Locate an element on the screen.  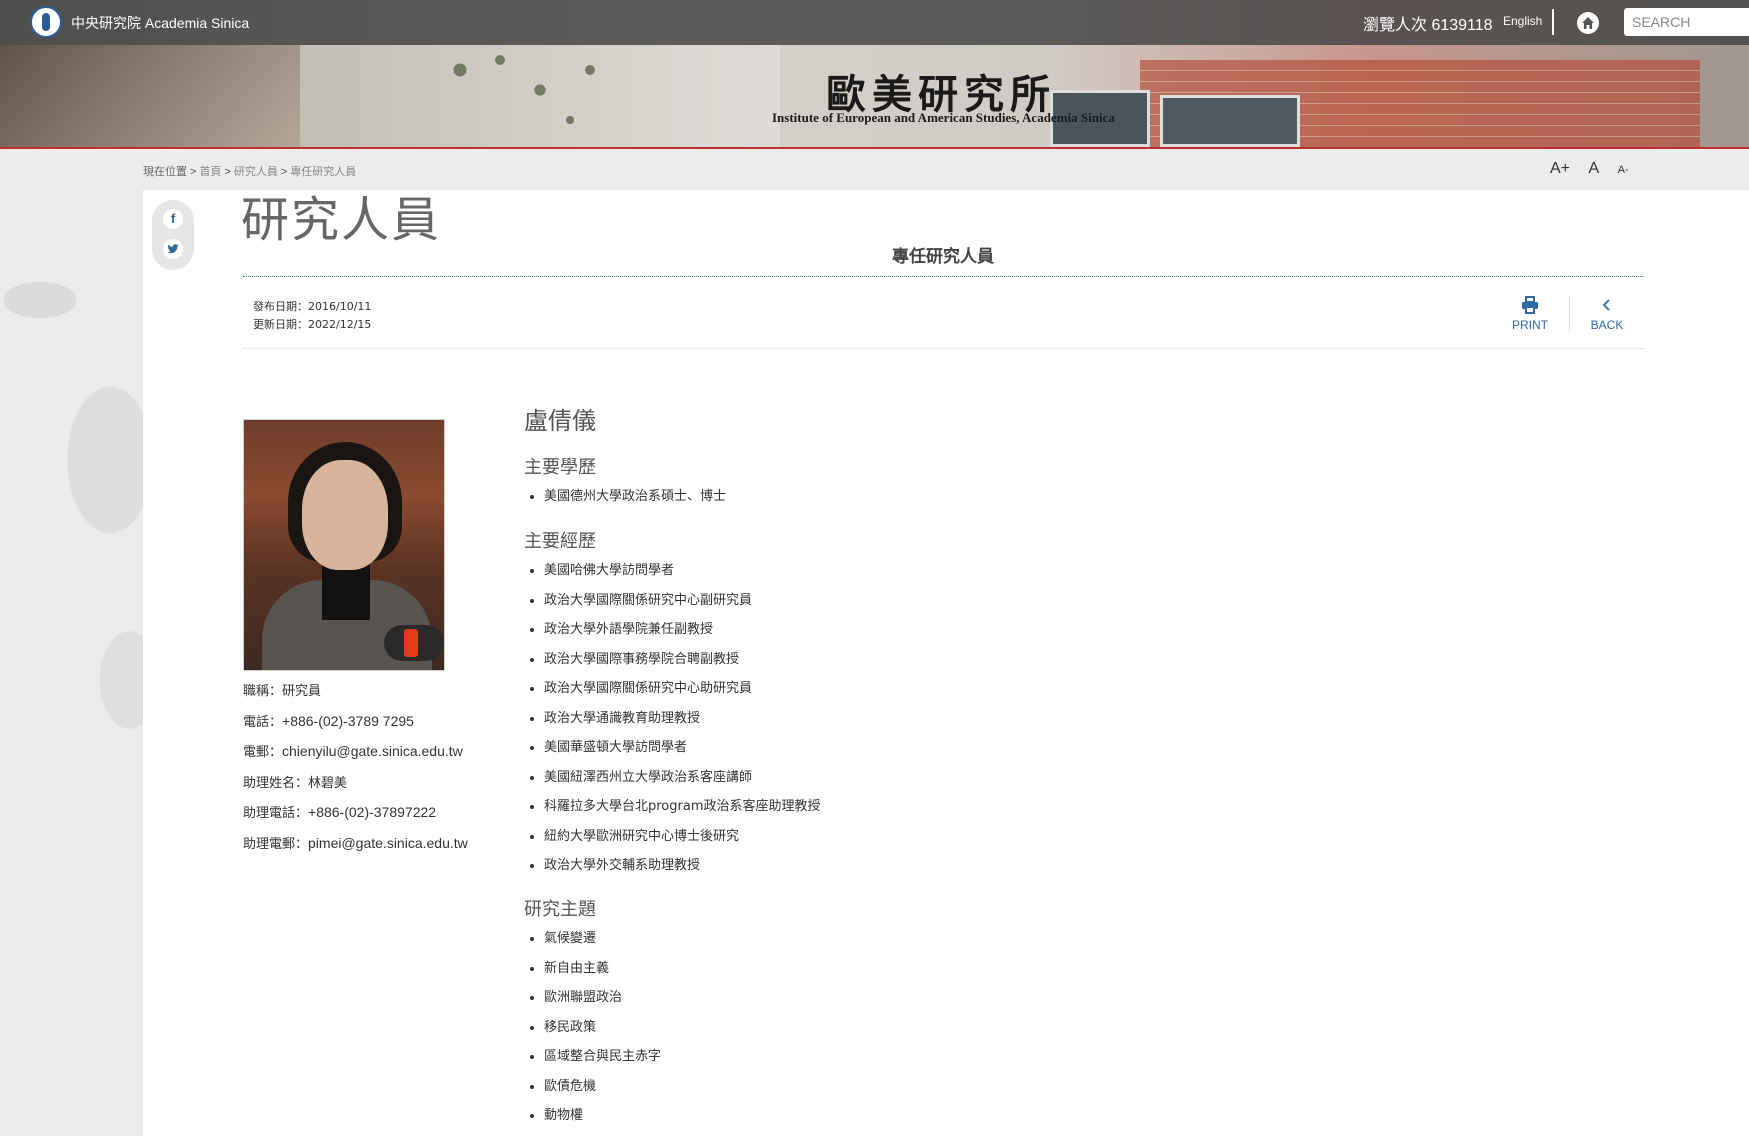
academia-sinica-logo-icon is located at coordinates (46, 22).